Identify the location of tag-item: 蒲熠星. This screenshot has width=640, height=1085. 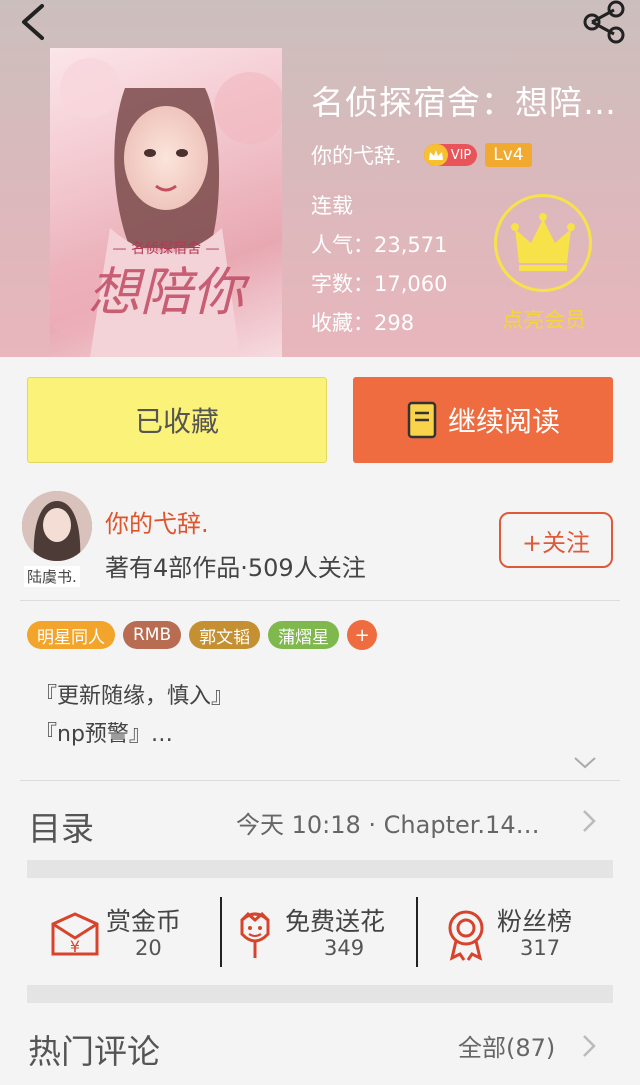
(304, 635).